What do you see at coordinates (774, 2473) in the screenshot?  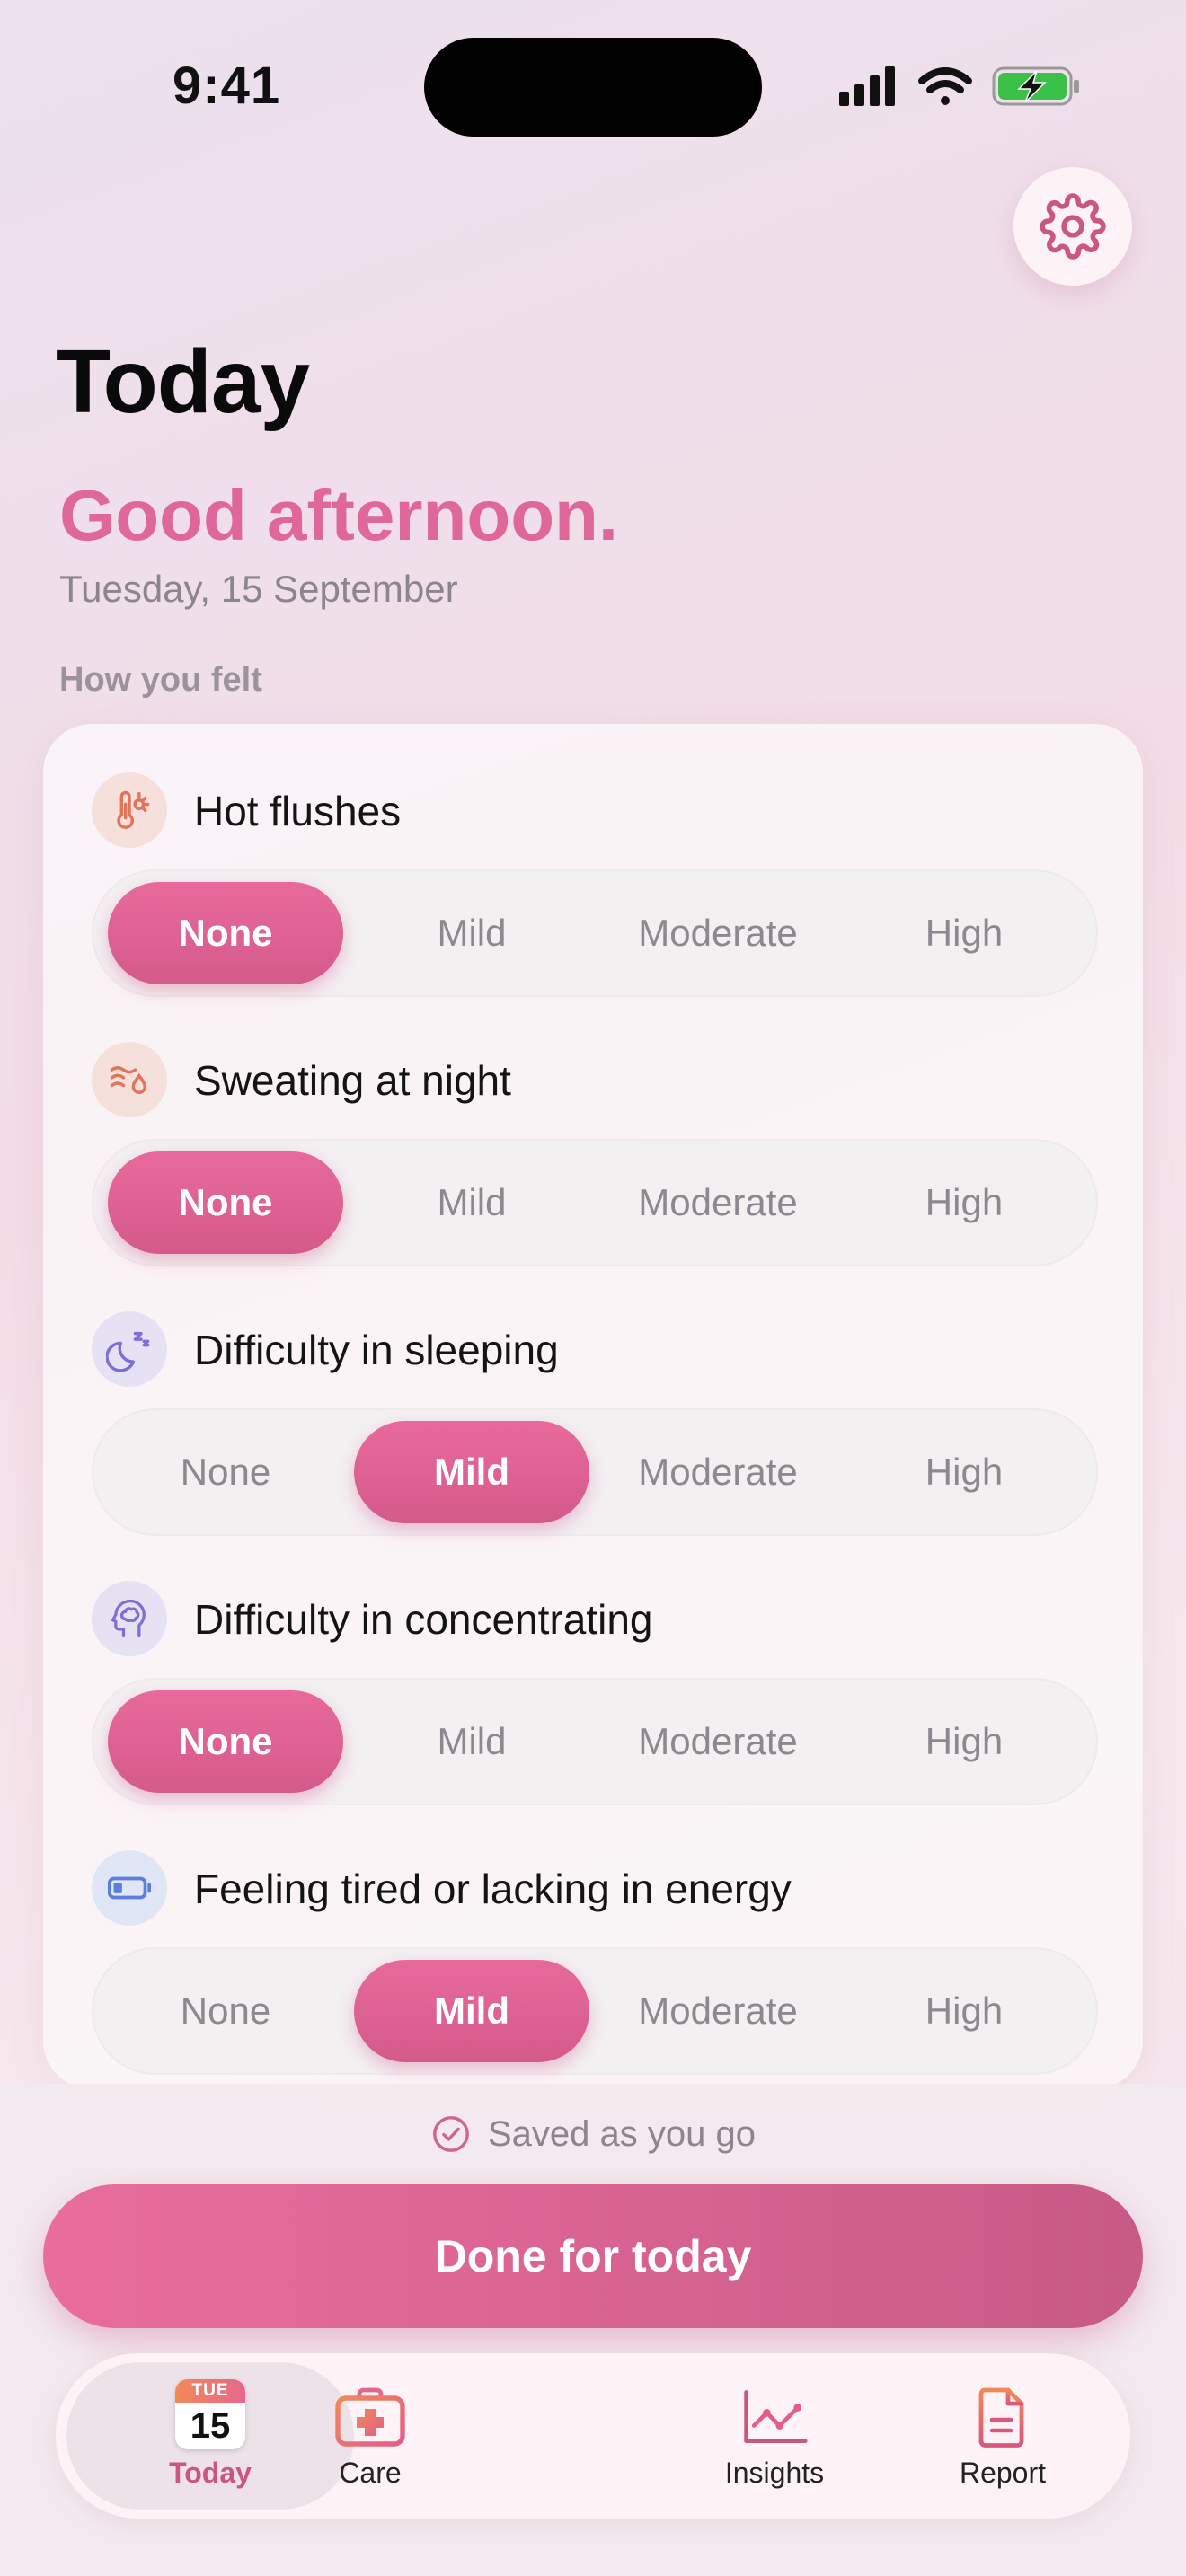 I see `tab-label: Insights` at bounding box center [774, 2473].